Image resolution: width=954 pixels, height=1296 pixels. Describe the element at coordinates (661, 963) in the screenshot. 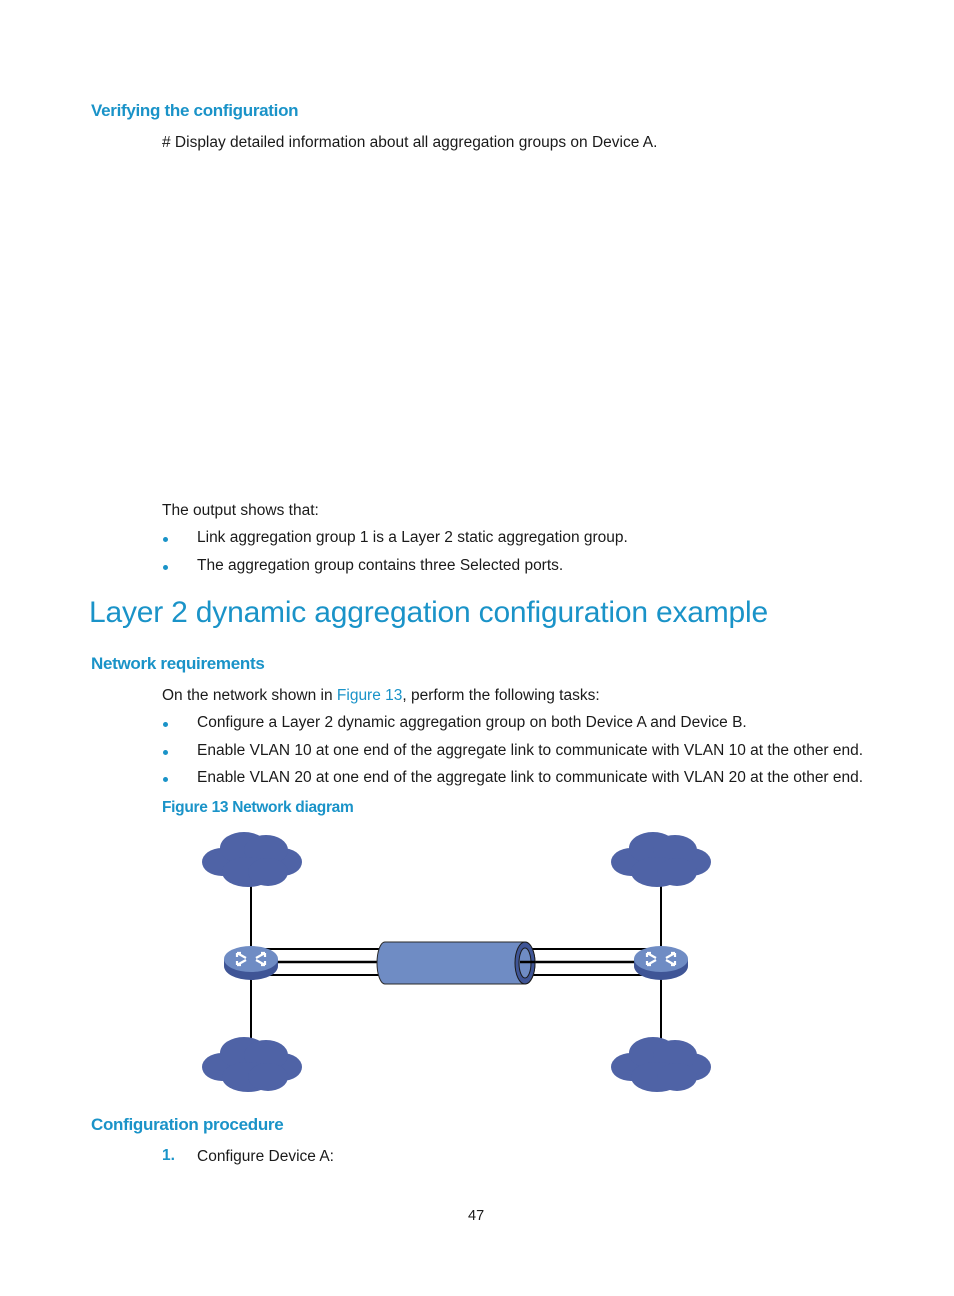

I see `switch-icon-device-b` at that location.